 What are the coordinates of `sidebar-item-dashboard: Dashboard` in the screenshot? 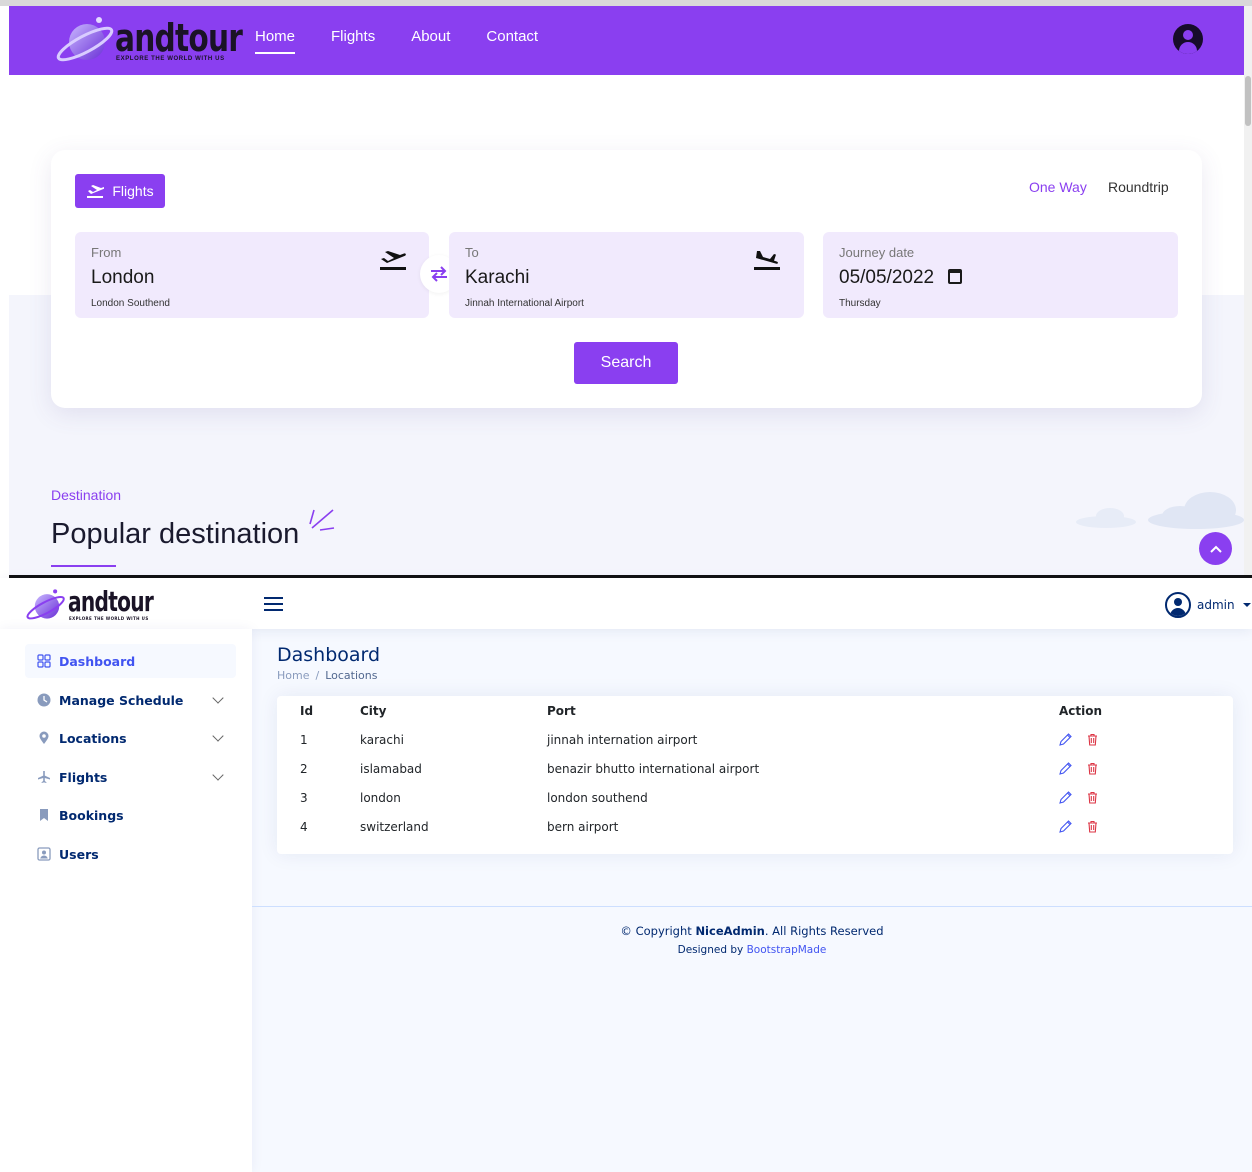 It's located at (130, 661).